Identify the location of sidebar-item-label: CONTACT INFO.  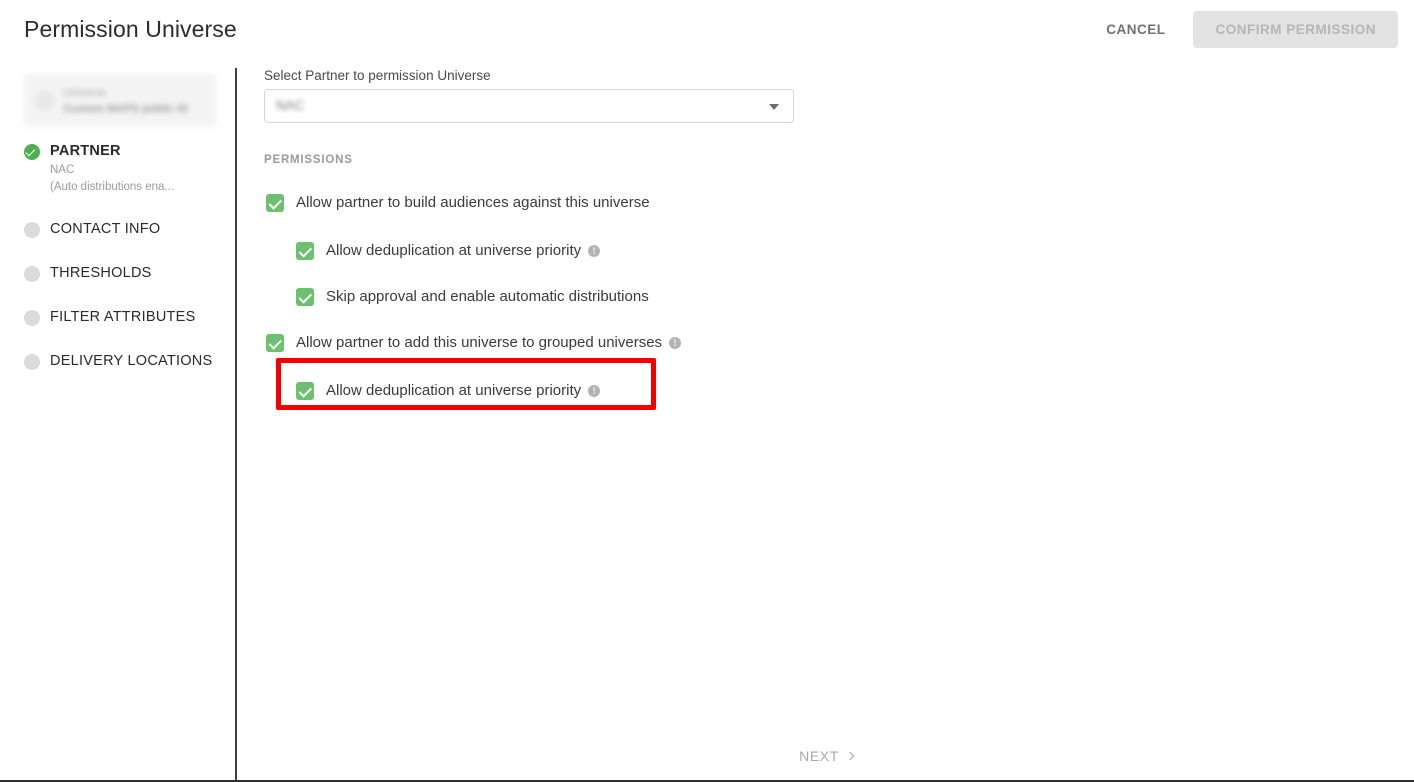
(105, 229).